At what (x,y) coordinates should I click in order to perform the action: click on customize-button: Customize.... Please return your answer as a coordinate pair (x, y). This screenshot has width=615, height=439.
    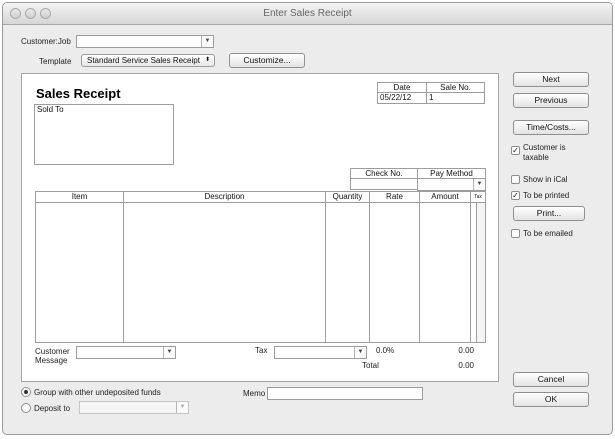
    Looking at the image, I should click on (267, 60).